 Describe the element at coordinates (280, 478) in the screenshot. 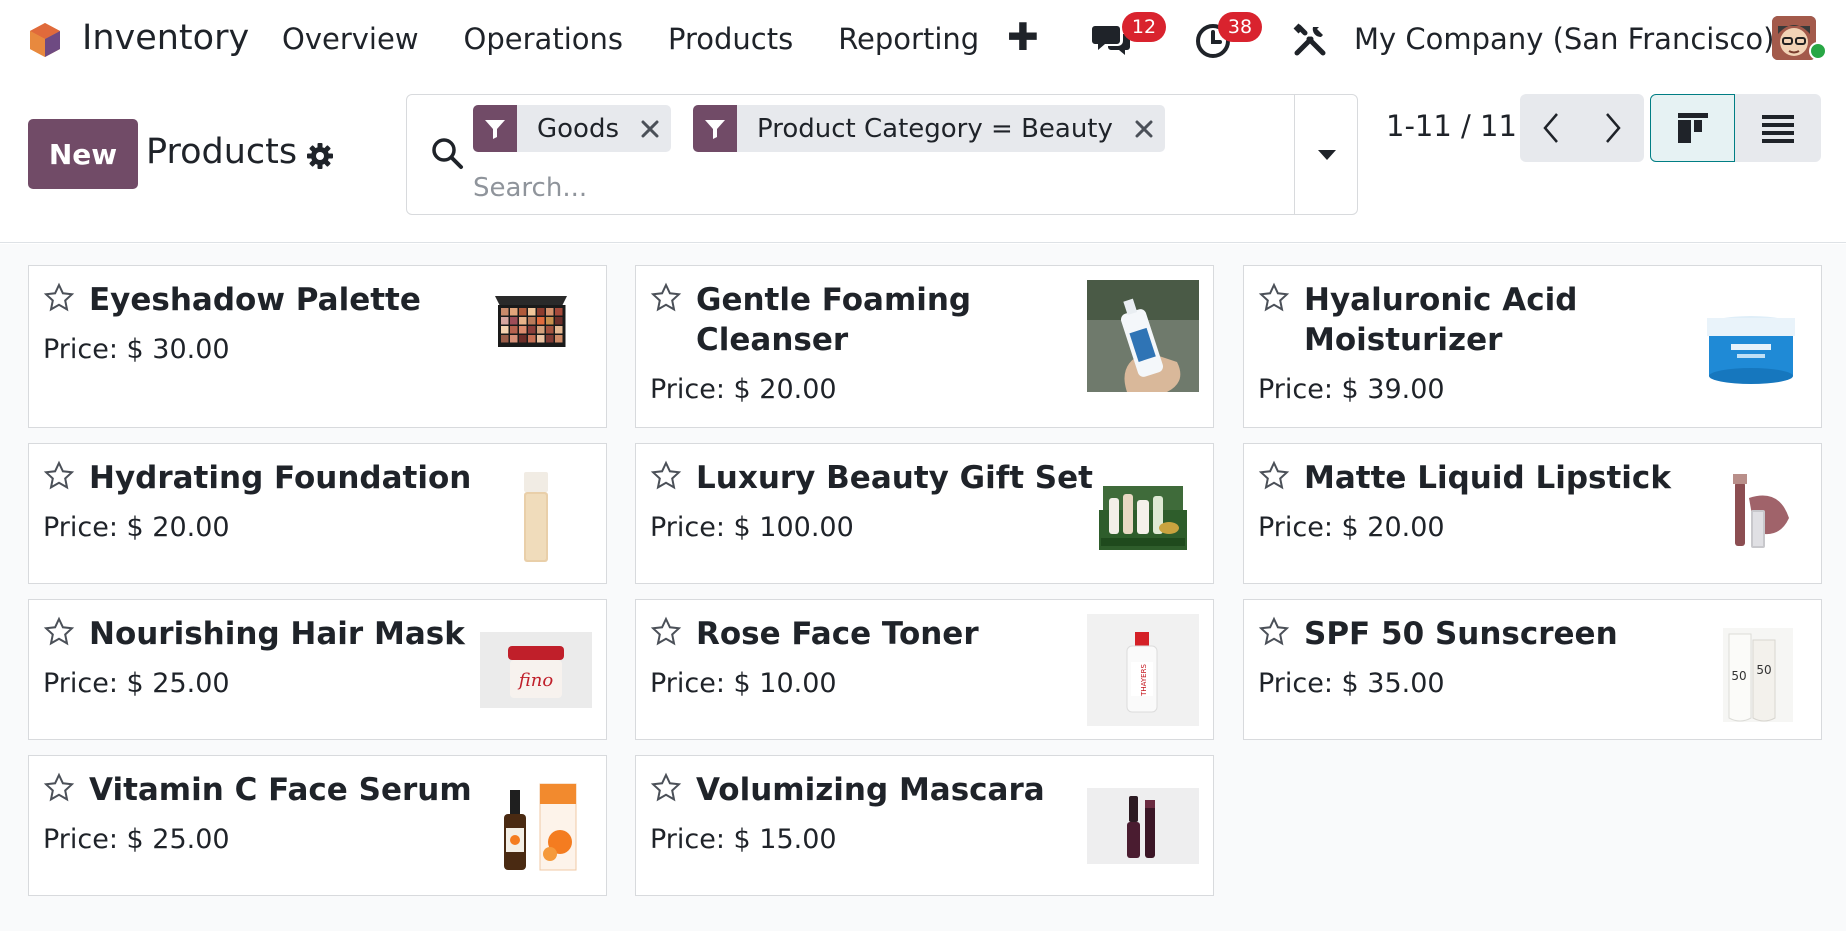

I see `product-name: Hydrating Foundation` at that location.